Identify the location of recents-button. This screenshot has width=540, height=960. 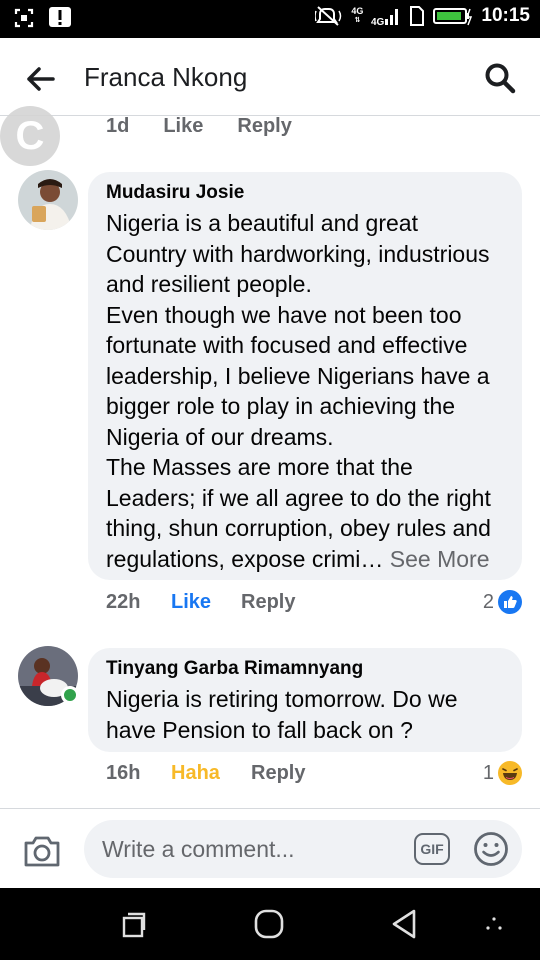
(134, 924).